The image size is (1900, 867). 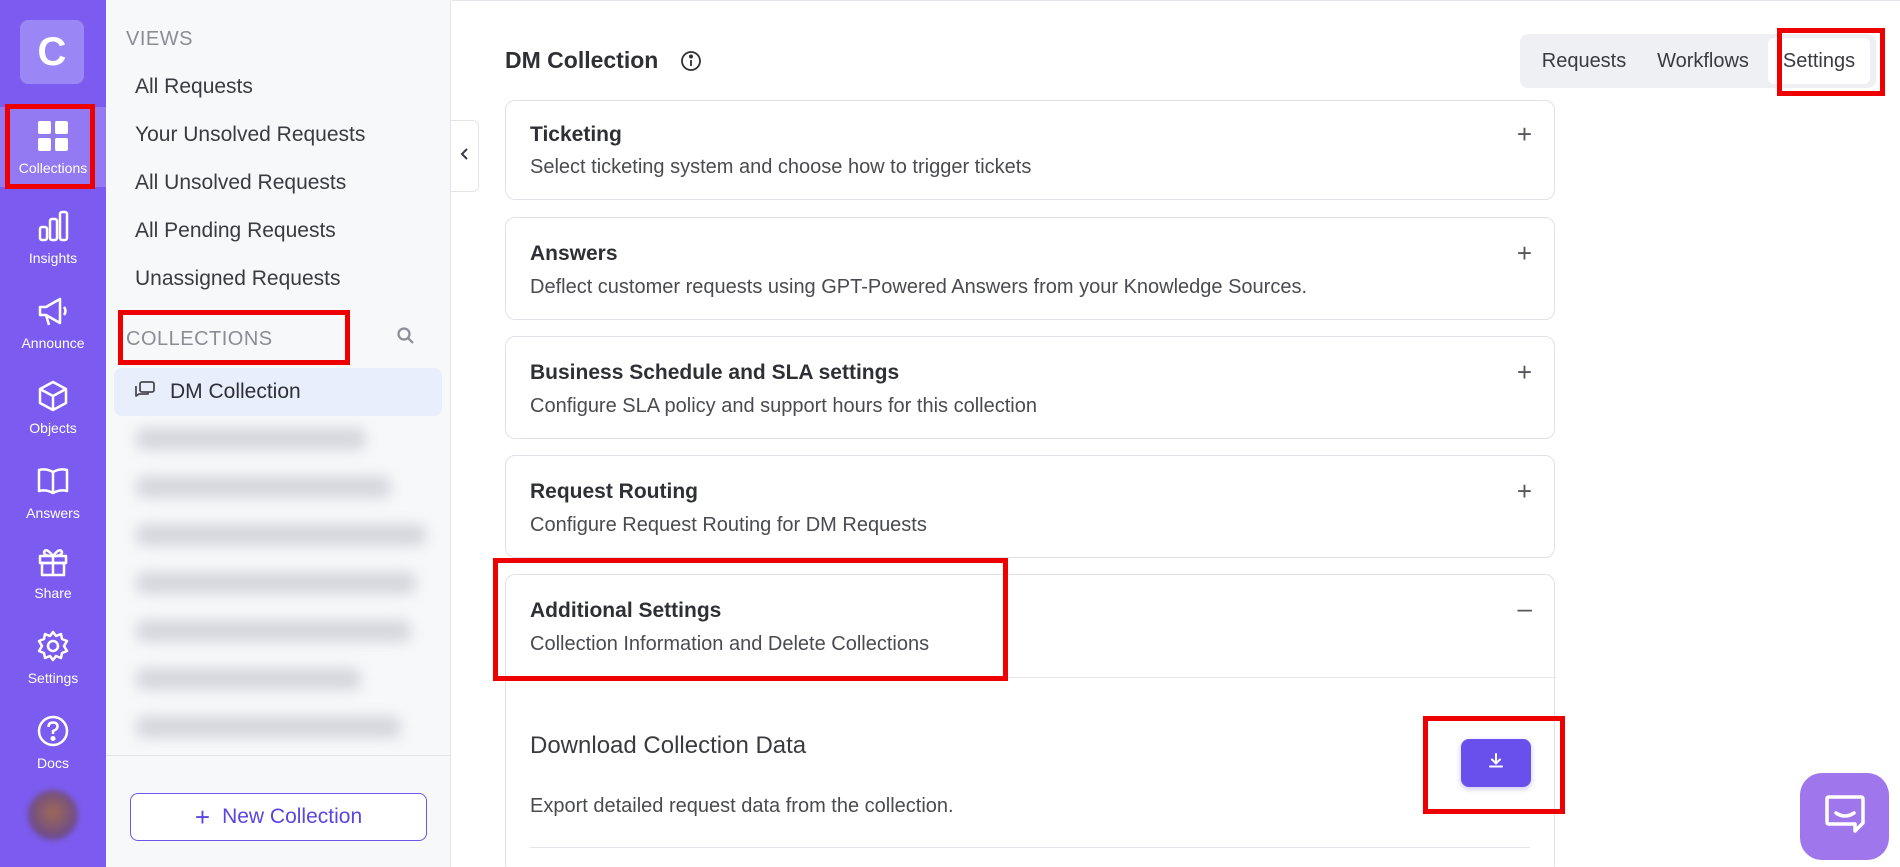 I want to click on chat-icon, so click(x=1845, y=816).